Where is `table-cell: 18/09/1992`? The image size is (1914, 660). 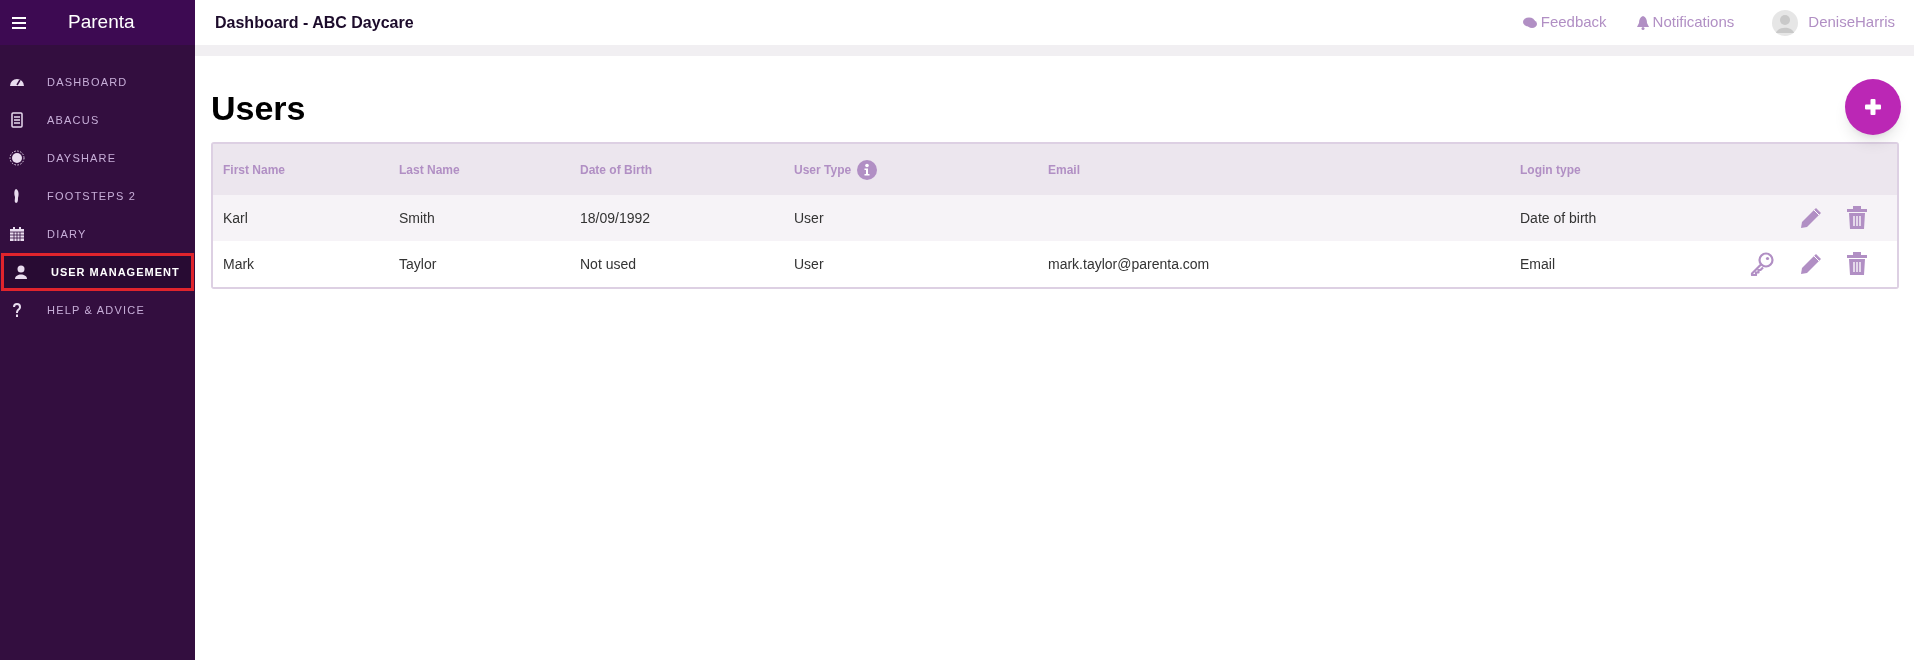
table-cell: 18/09/1992 is located at coordinates (615, 218).